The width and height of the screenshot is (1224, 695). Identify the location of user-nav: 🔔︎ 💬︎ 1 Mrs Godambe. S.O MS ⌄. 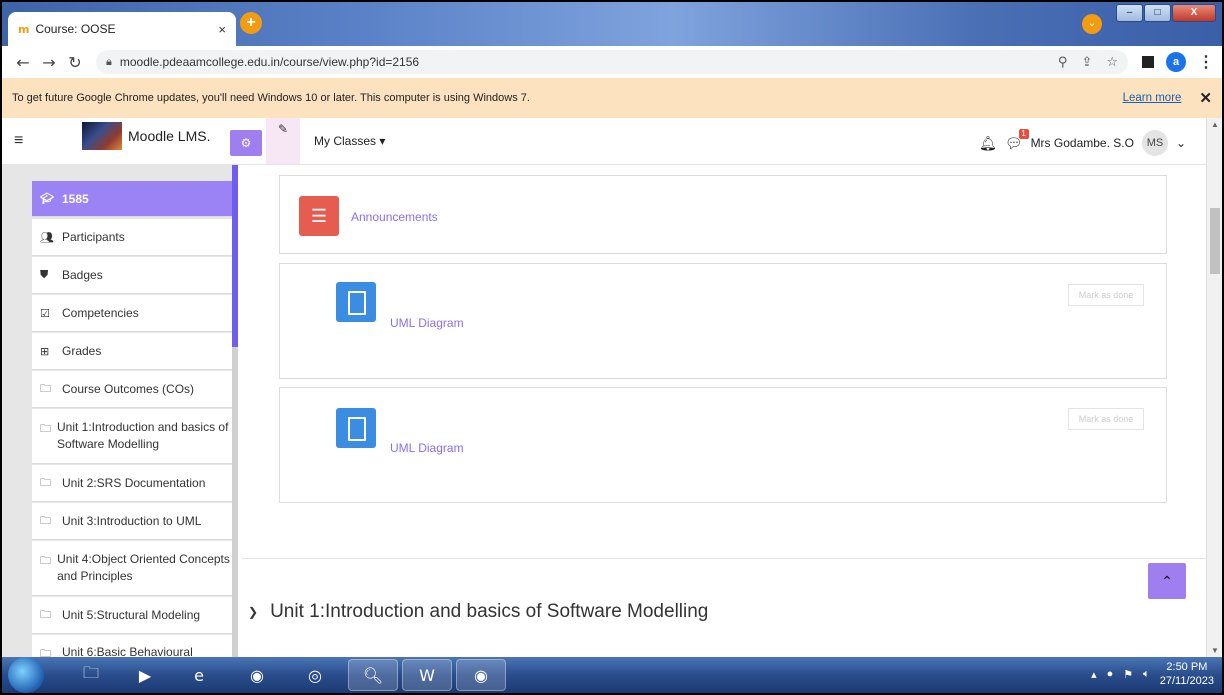
(1082, 142).